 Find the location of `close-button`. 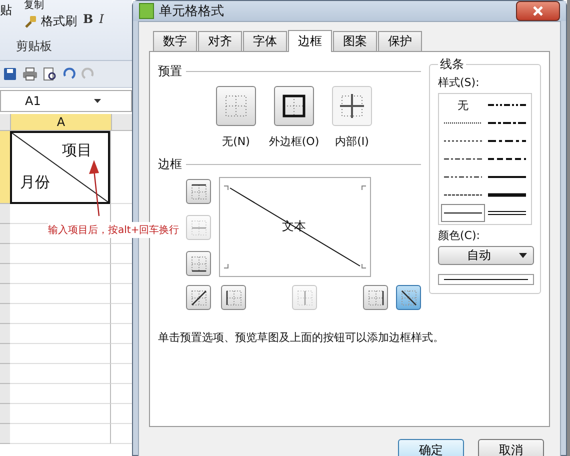

close-button is located at coordinates (538, 11).